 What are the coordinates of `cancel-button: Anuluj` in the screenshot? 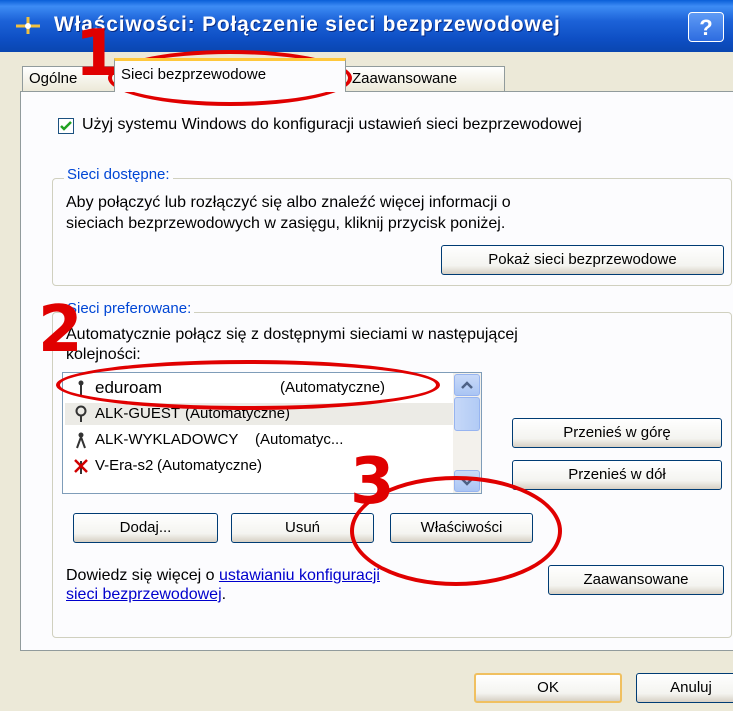 It's located at (684, 688).